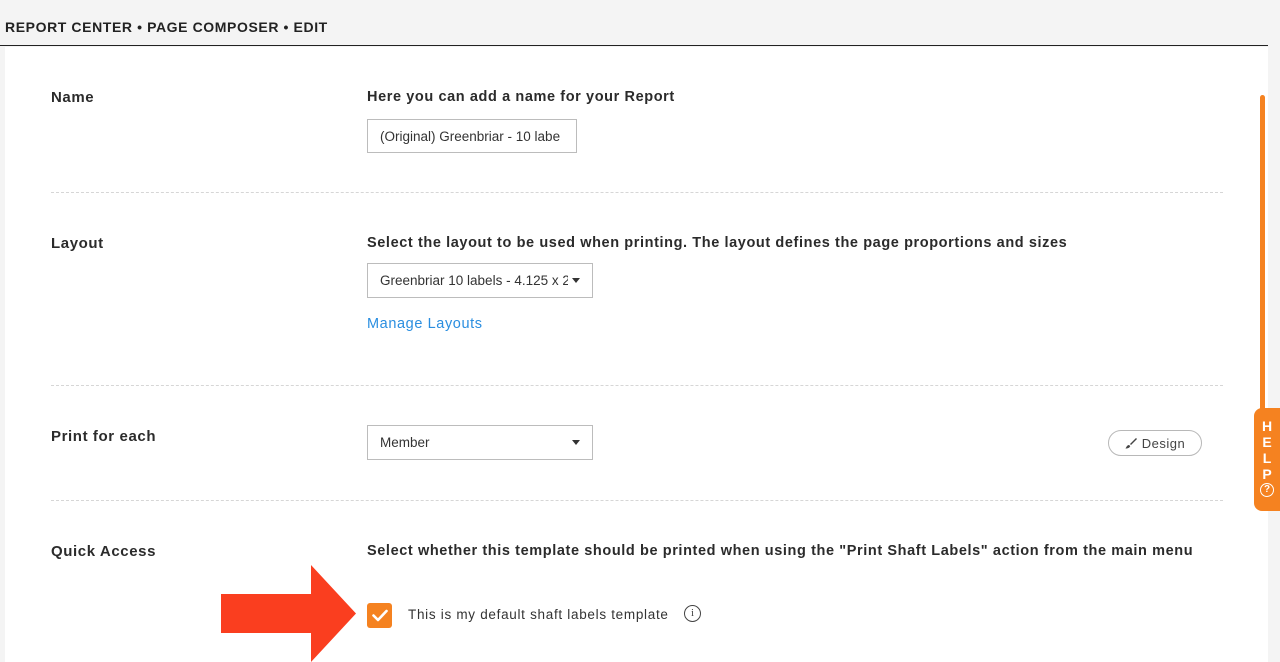  What do you see at coordinates (77, 243) in the screenshot?
I see `layout-section-label: Layout` at bounding box center [77, 243].